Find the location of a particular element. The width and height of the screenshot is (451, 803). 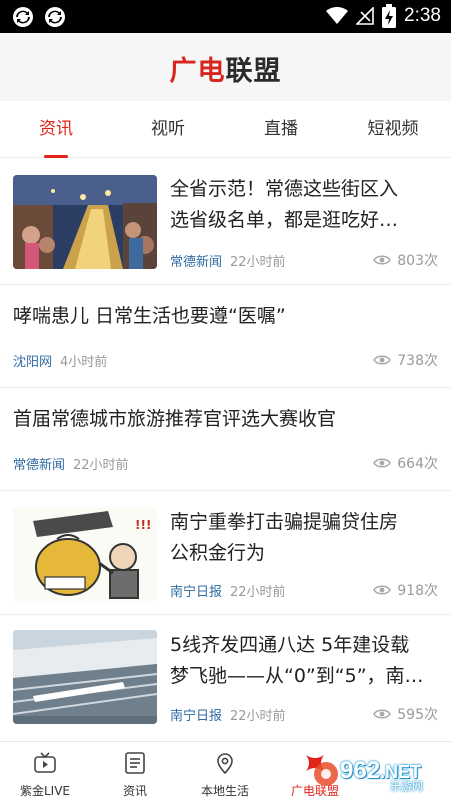

nav-news: 资讯 is located at coordinates (135, 772).